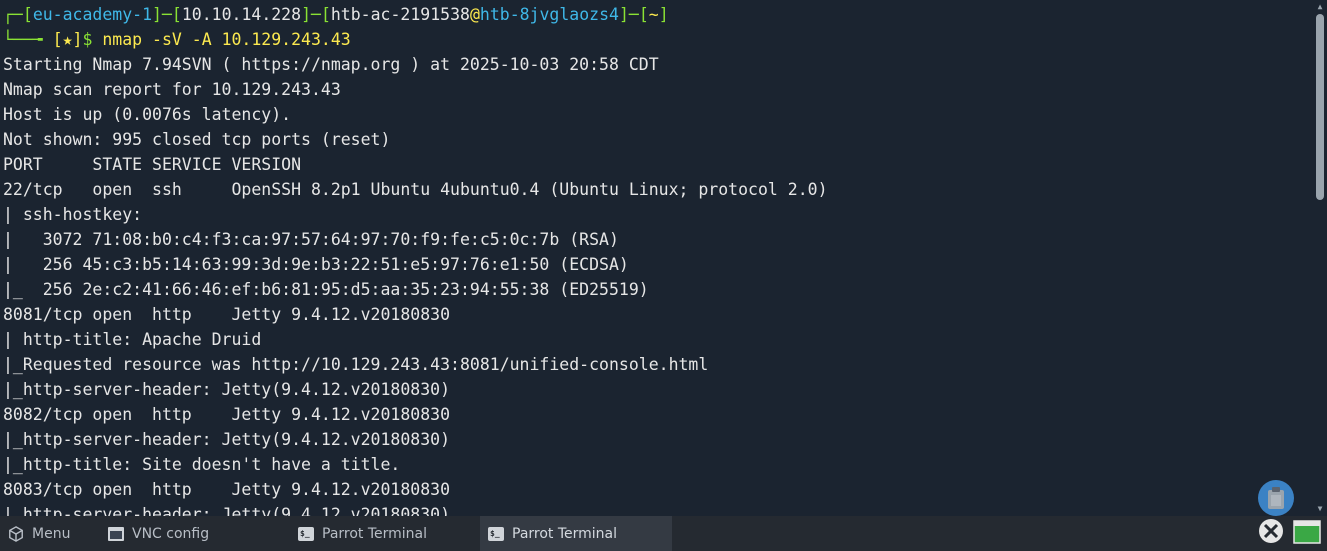 The height and width of the screenshot is (551, 1327). I want to click on output-line: | ssh-hostkey:, so click(78, 214).